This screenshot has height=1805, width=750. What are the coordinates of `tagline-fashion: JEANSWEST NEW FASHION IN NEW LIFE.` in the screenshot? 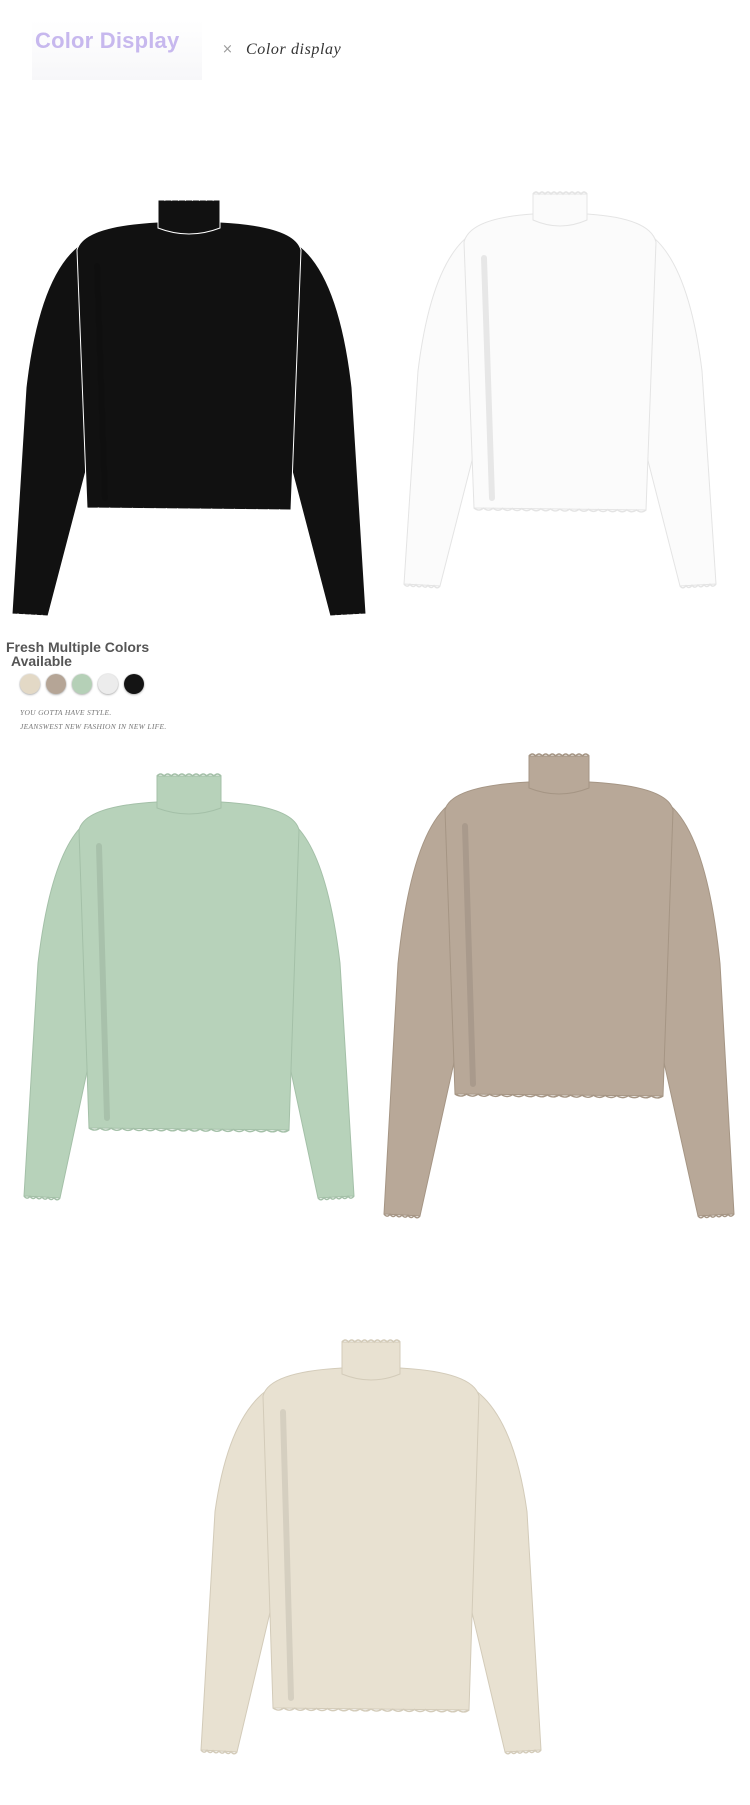 It's located at (93, 726).